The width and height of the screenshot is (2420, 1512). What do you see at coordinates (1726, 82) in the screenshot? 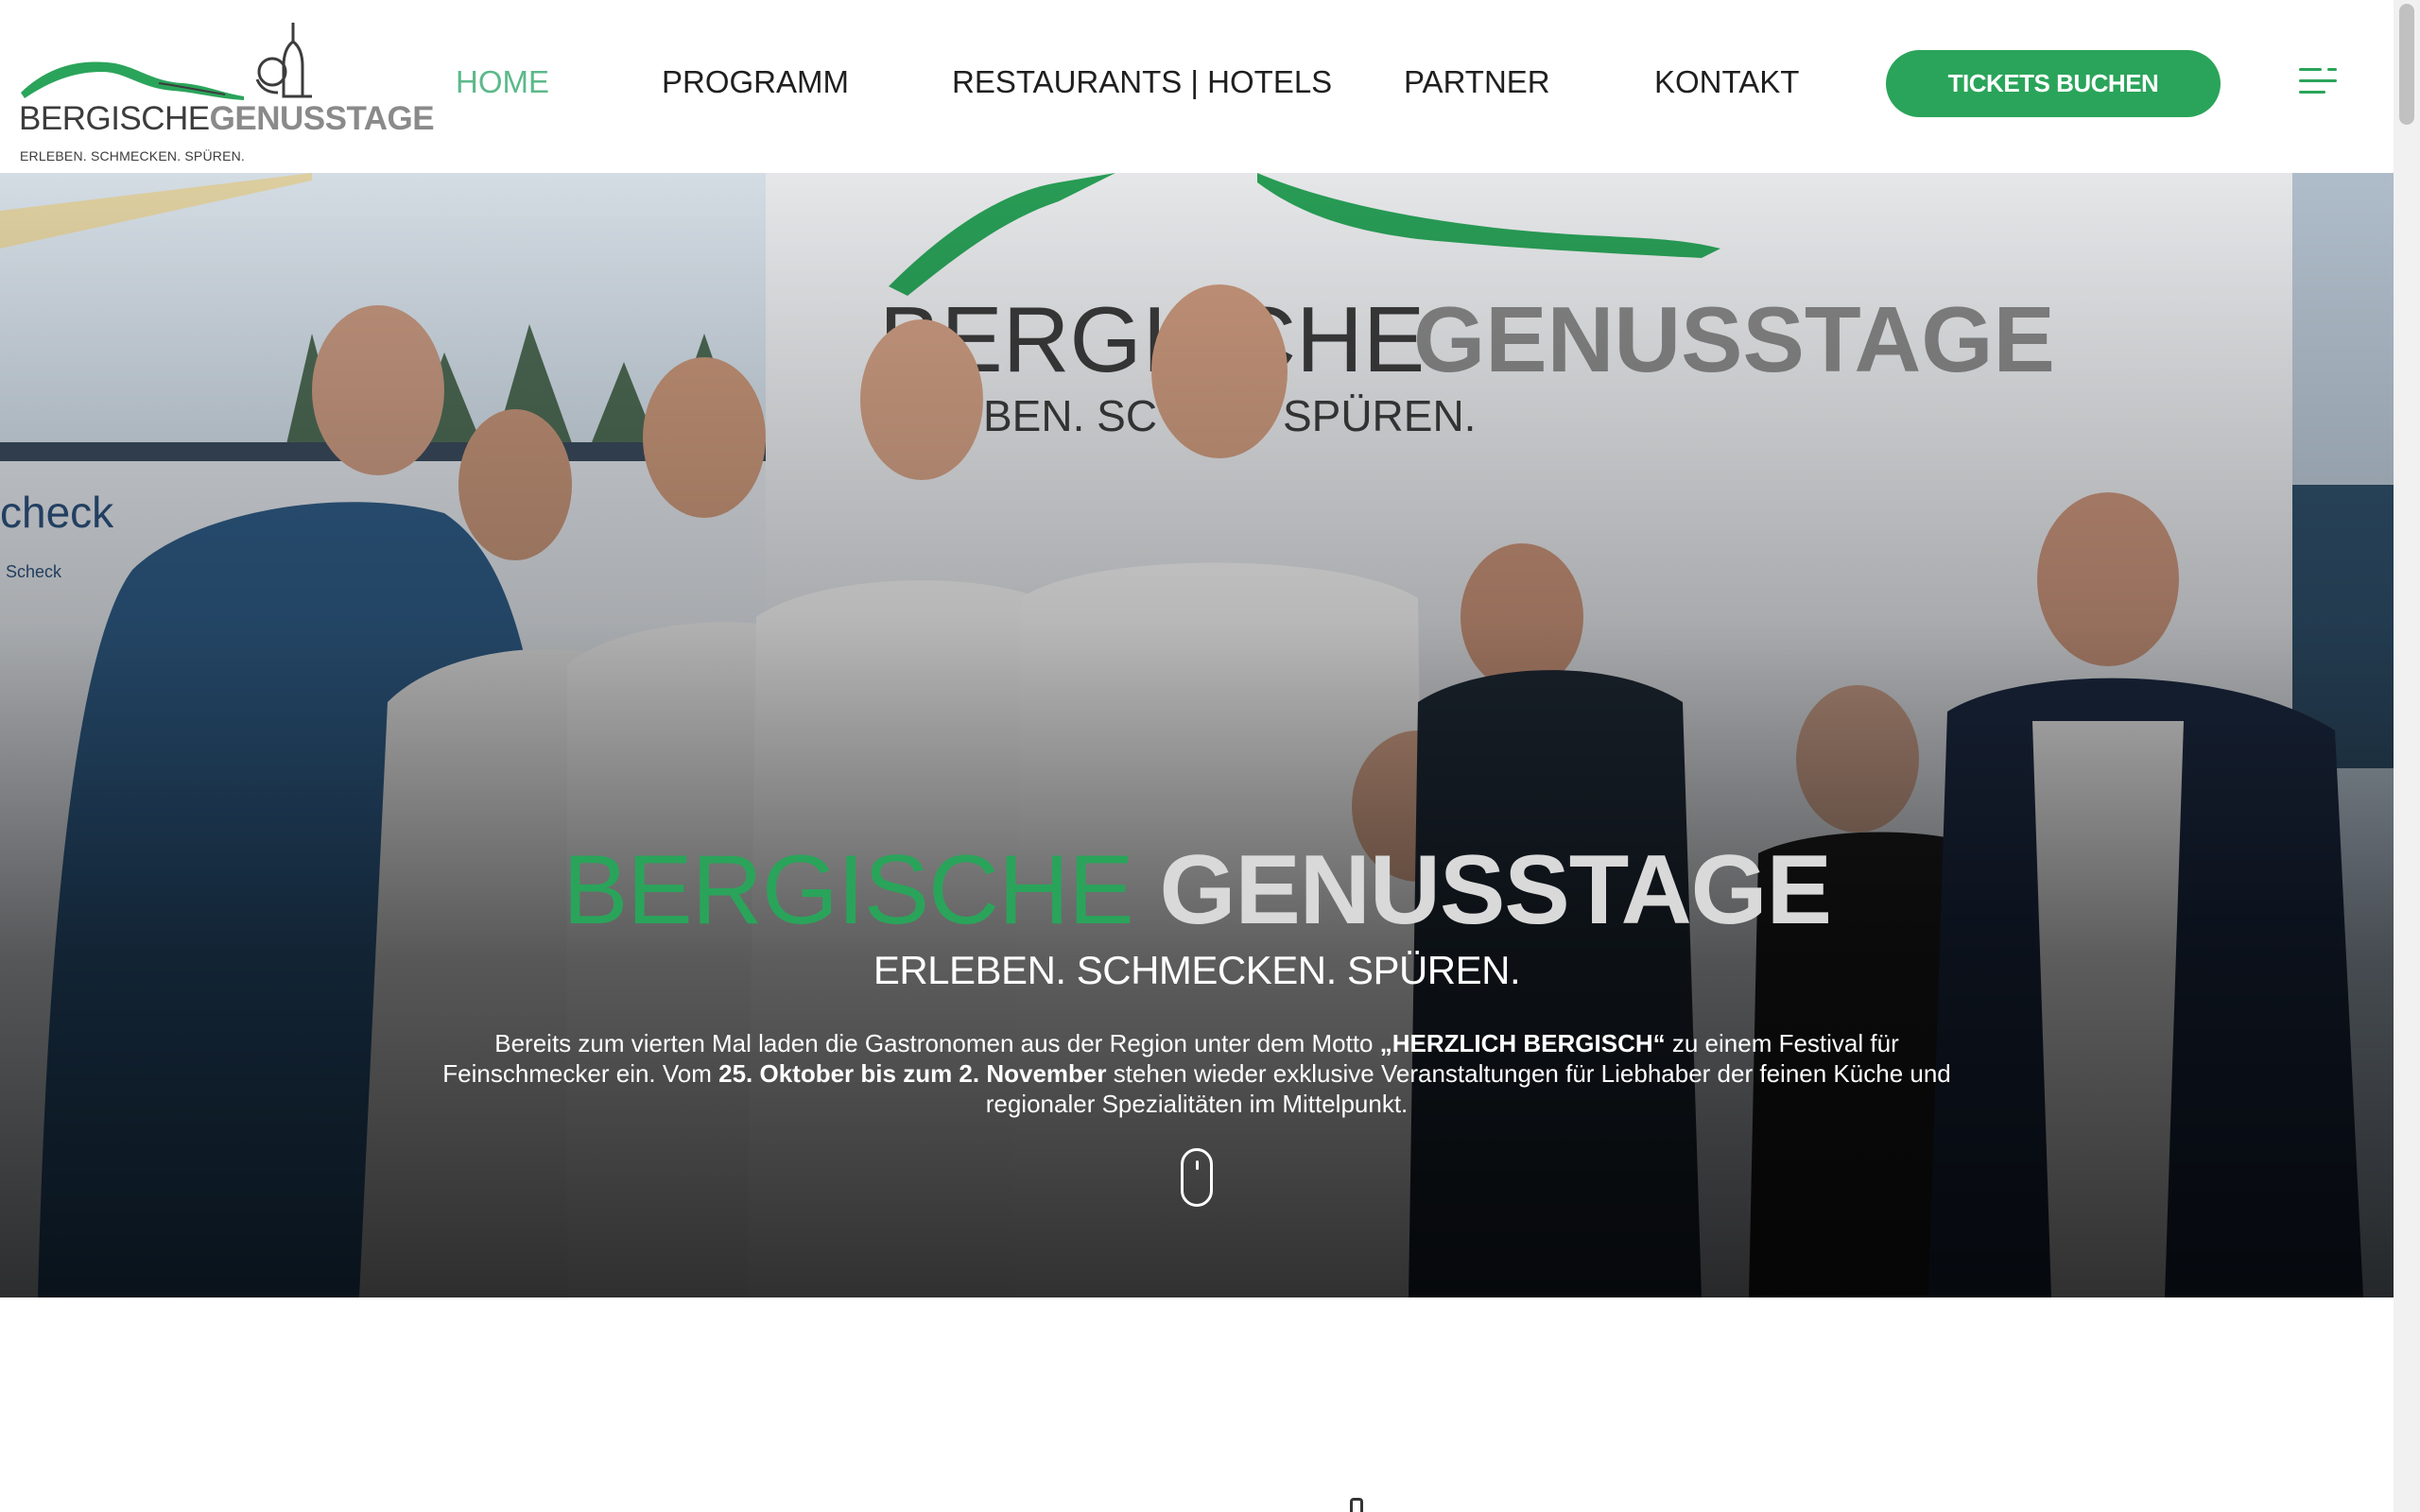
I see `nav-item-kontakt: KONTAKT` at bounding box center [1726, 82].